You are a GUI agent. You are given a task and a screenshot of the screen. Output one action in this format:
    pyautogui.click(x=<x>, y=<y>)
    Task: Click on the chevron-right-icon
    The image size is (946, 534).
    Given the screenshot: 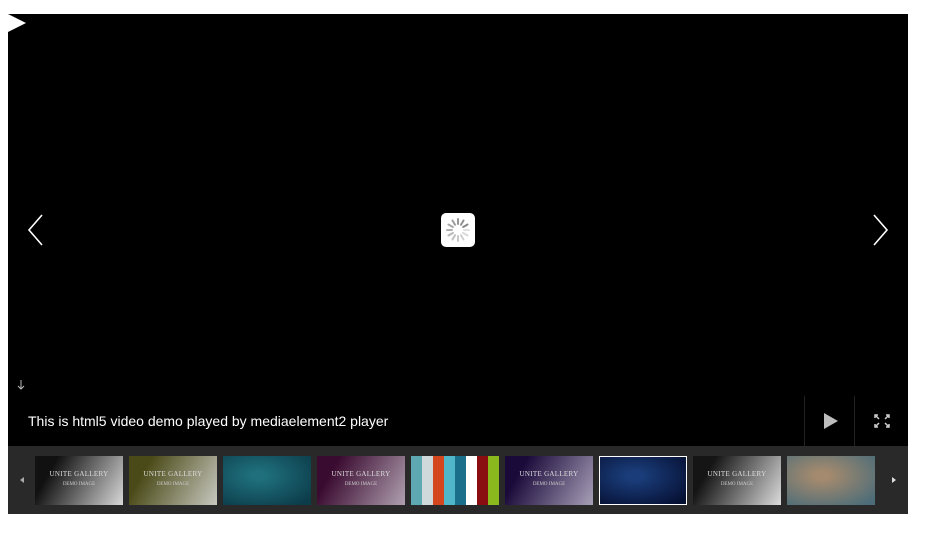 What is the action you would take?
    pyautogui.click(x=880, y=230)
    